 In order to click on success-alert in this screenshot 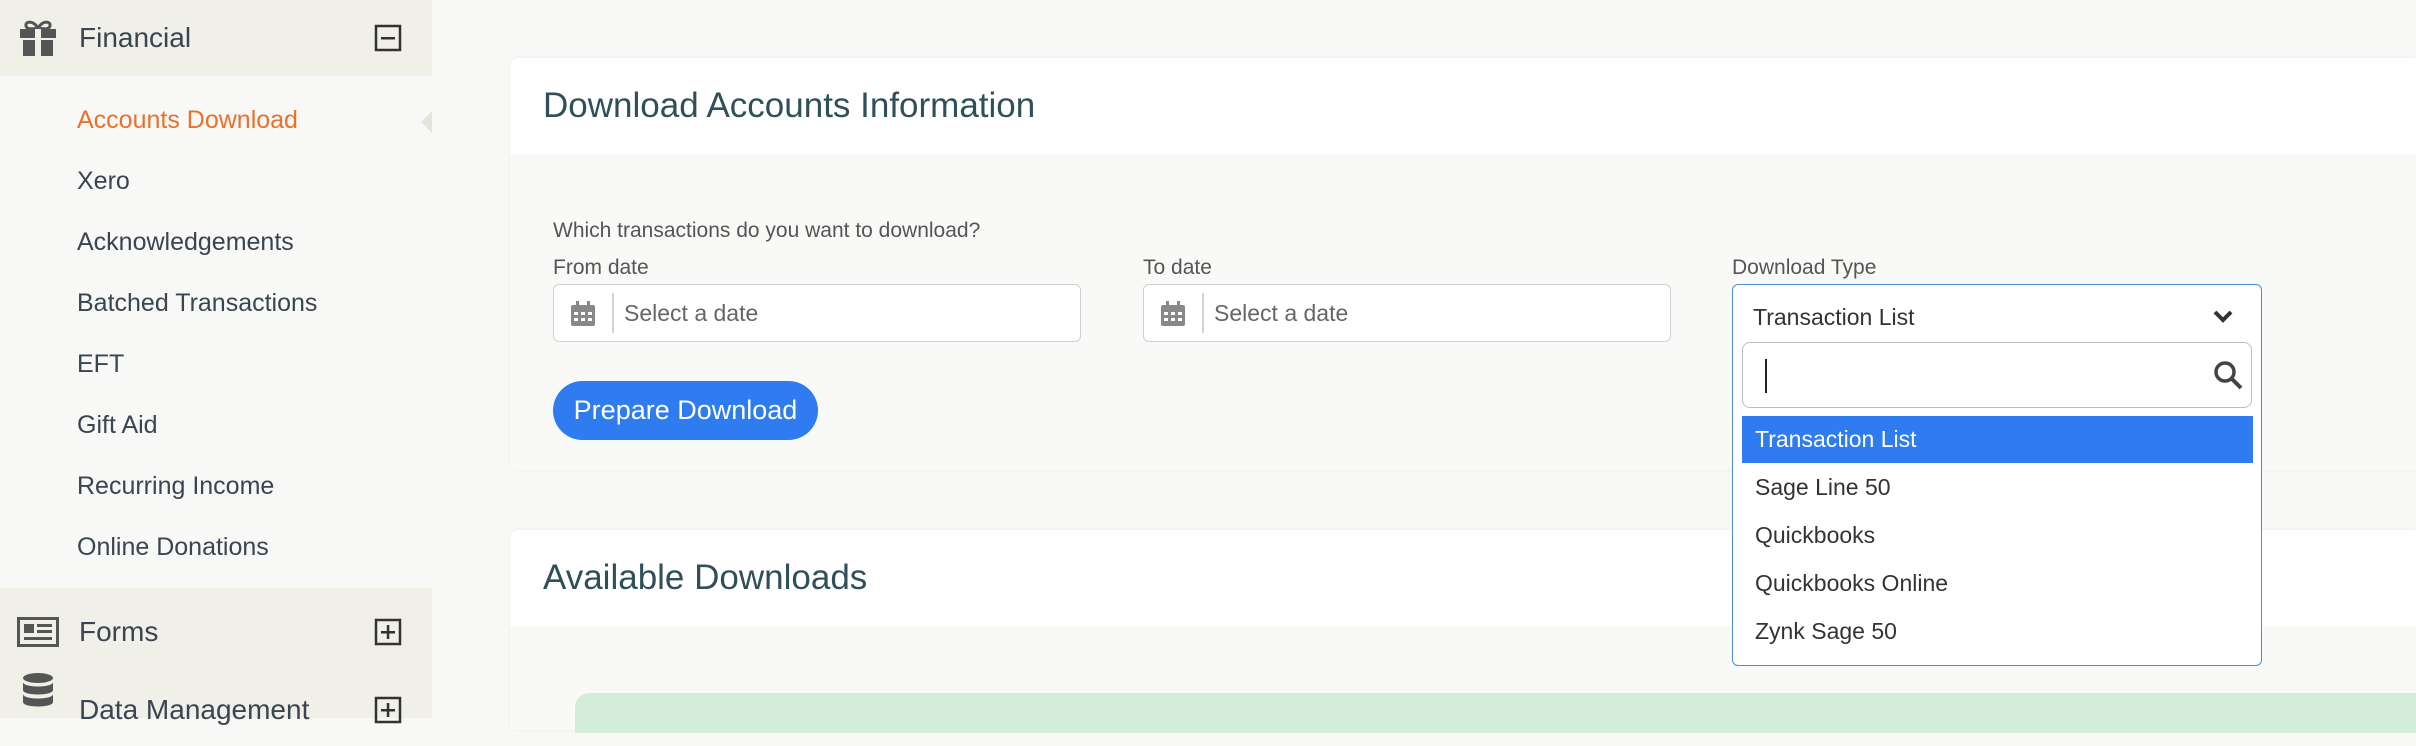, I will do `click(1495, 713)`.